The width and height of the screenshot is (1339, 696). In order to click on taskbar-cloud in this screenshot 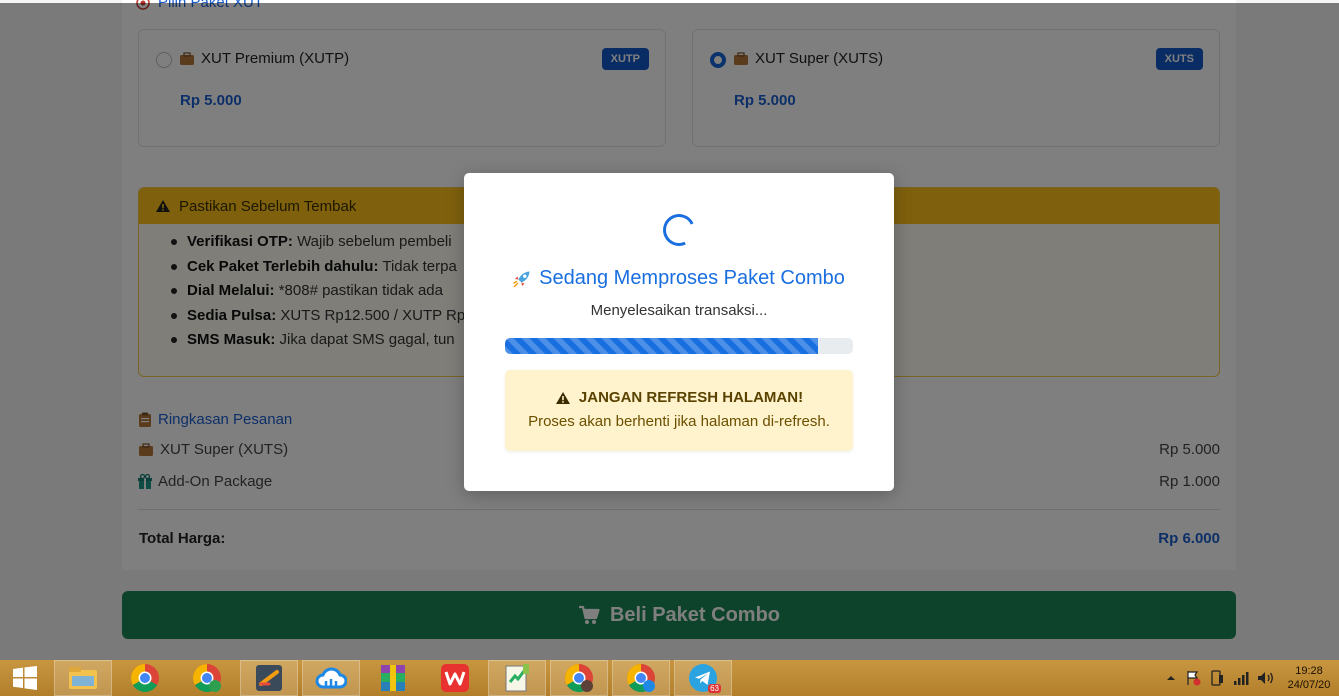, I will do `click(331, 678)`.